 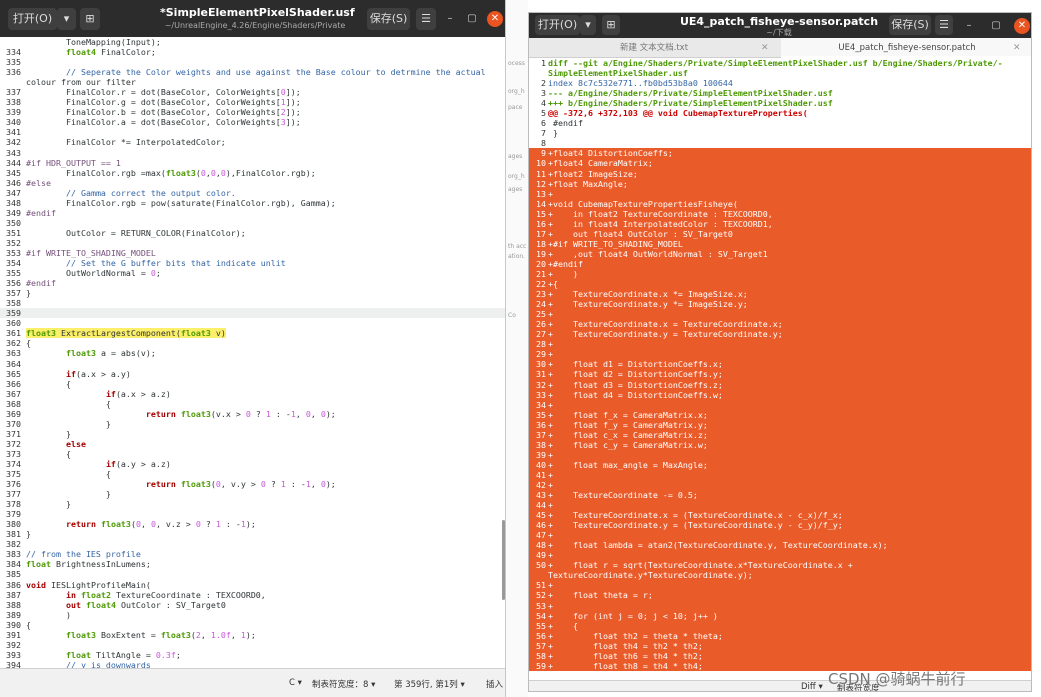 I want to click on code-line: 357}, so click(x=252, y=293).